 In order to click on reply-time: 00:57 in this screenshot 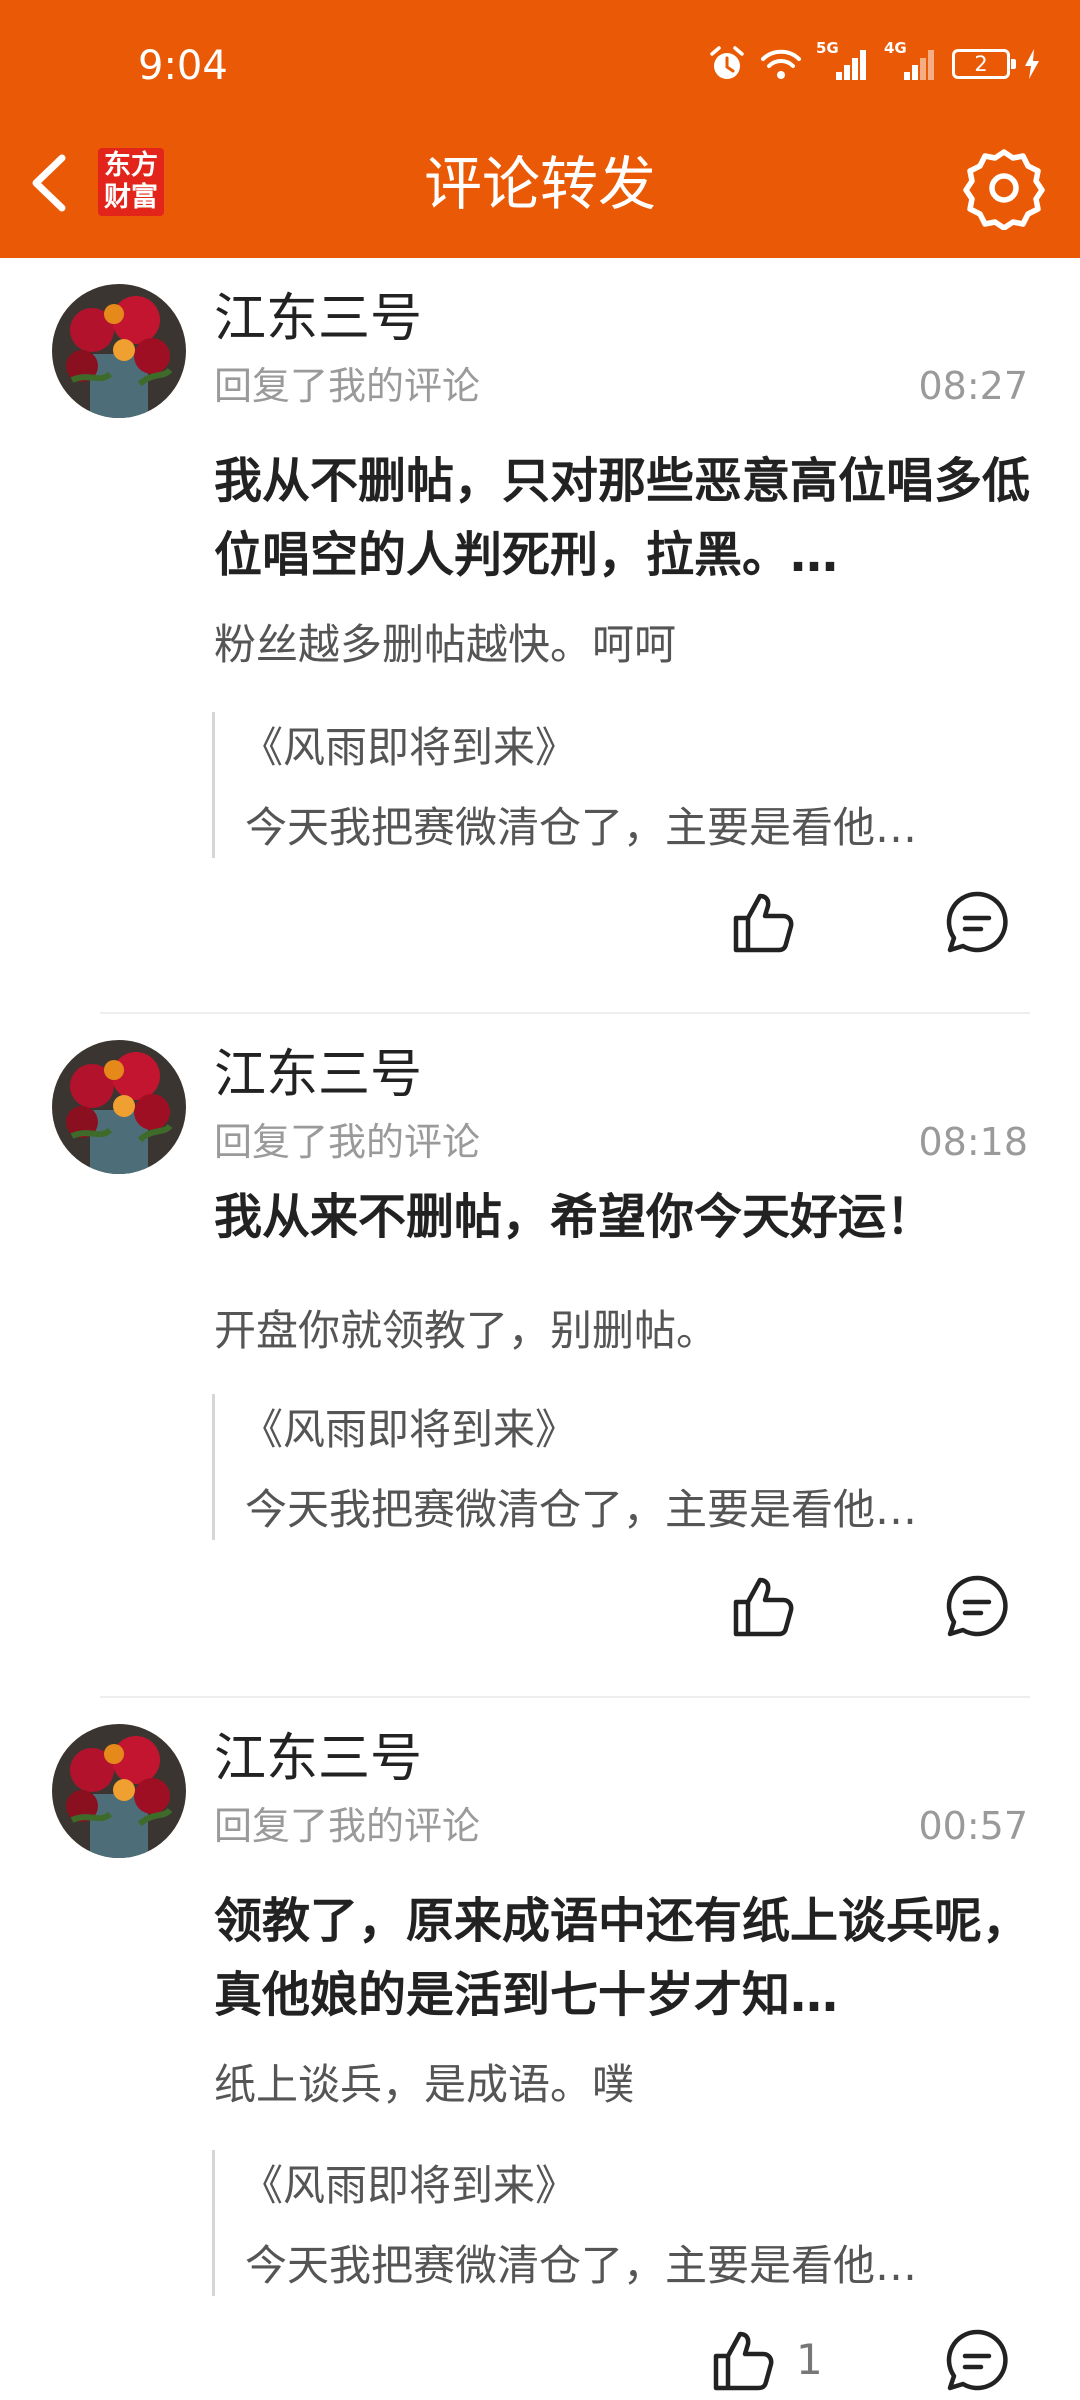, I will do `click(973, 1826)`.